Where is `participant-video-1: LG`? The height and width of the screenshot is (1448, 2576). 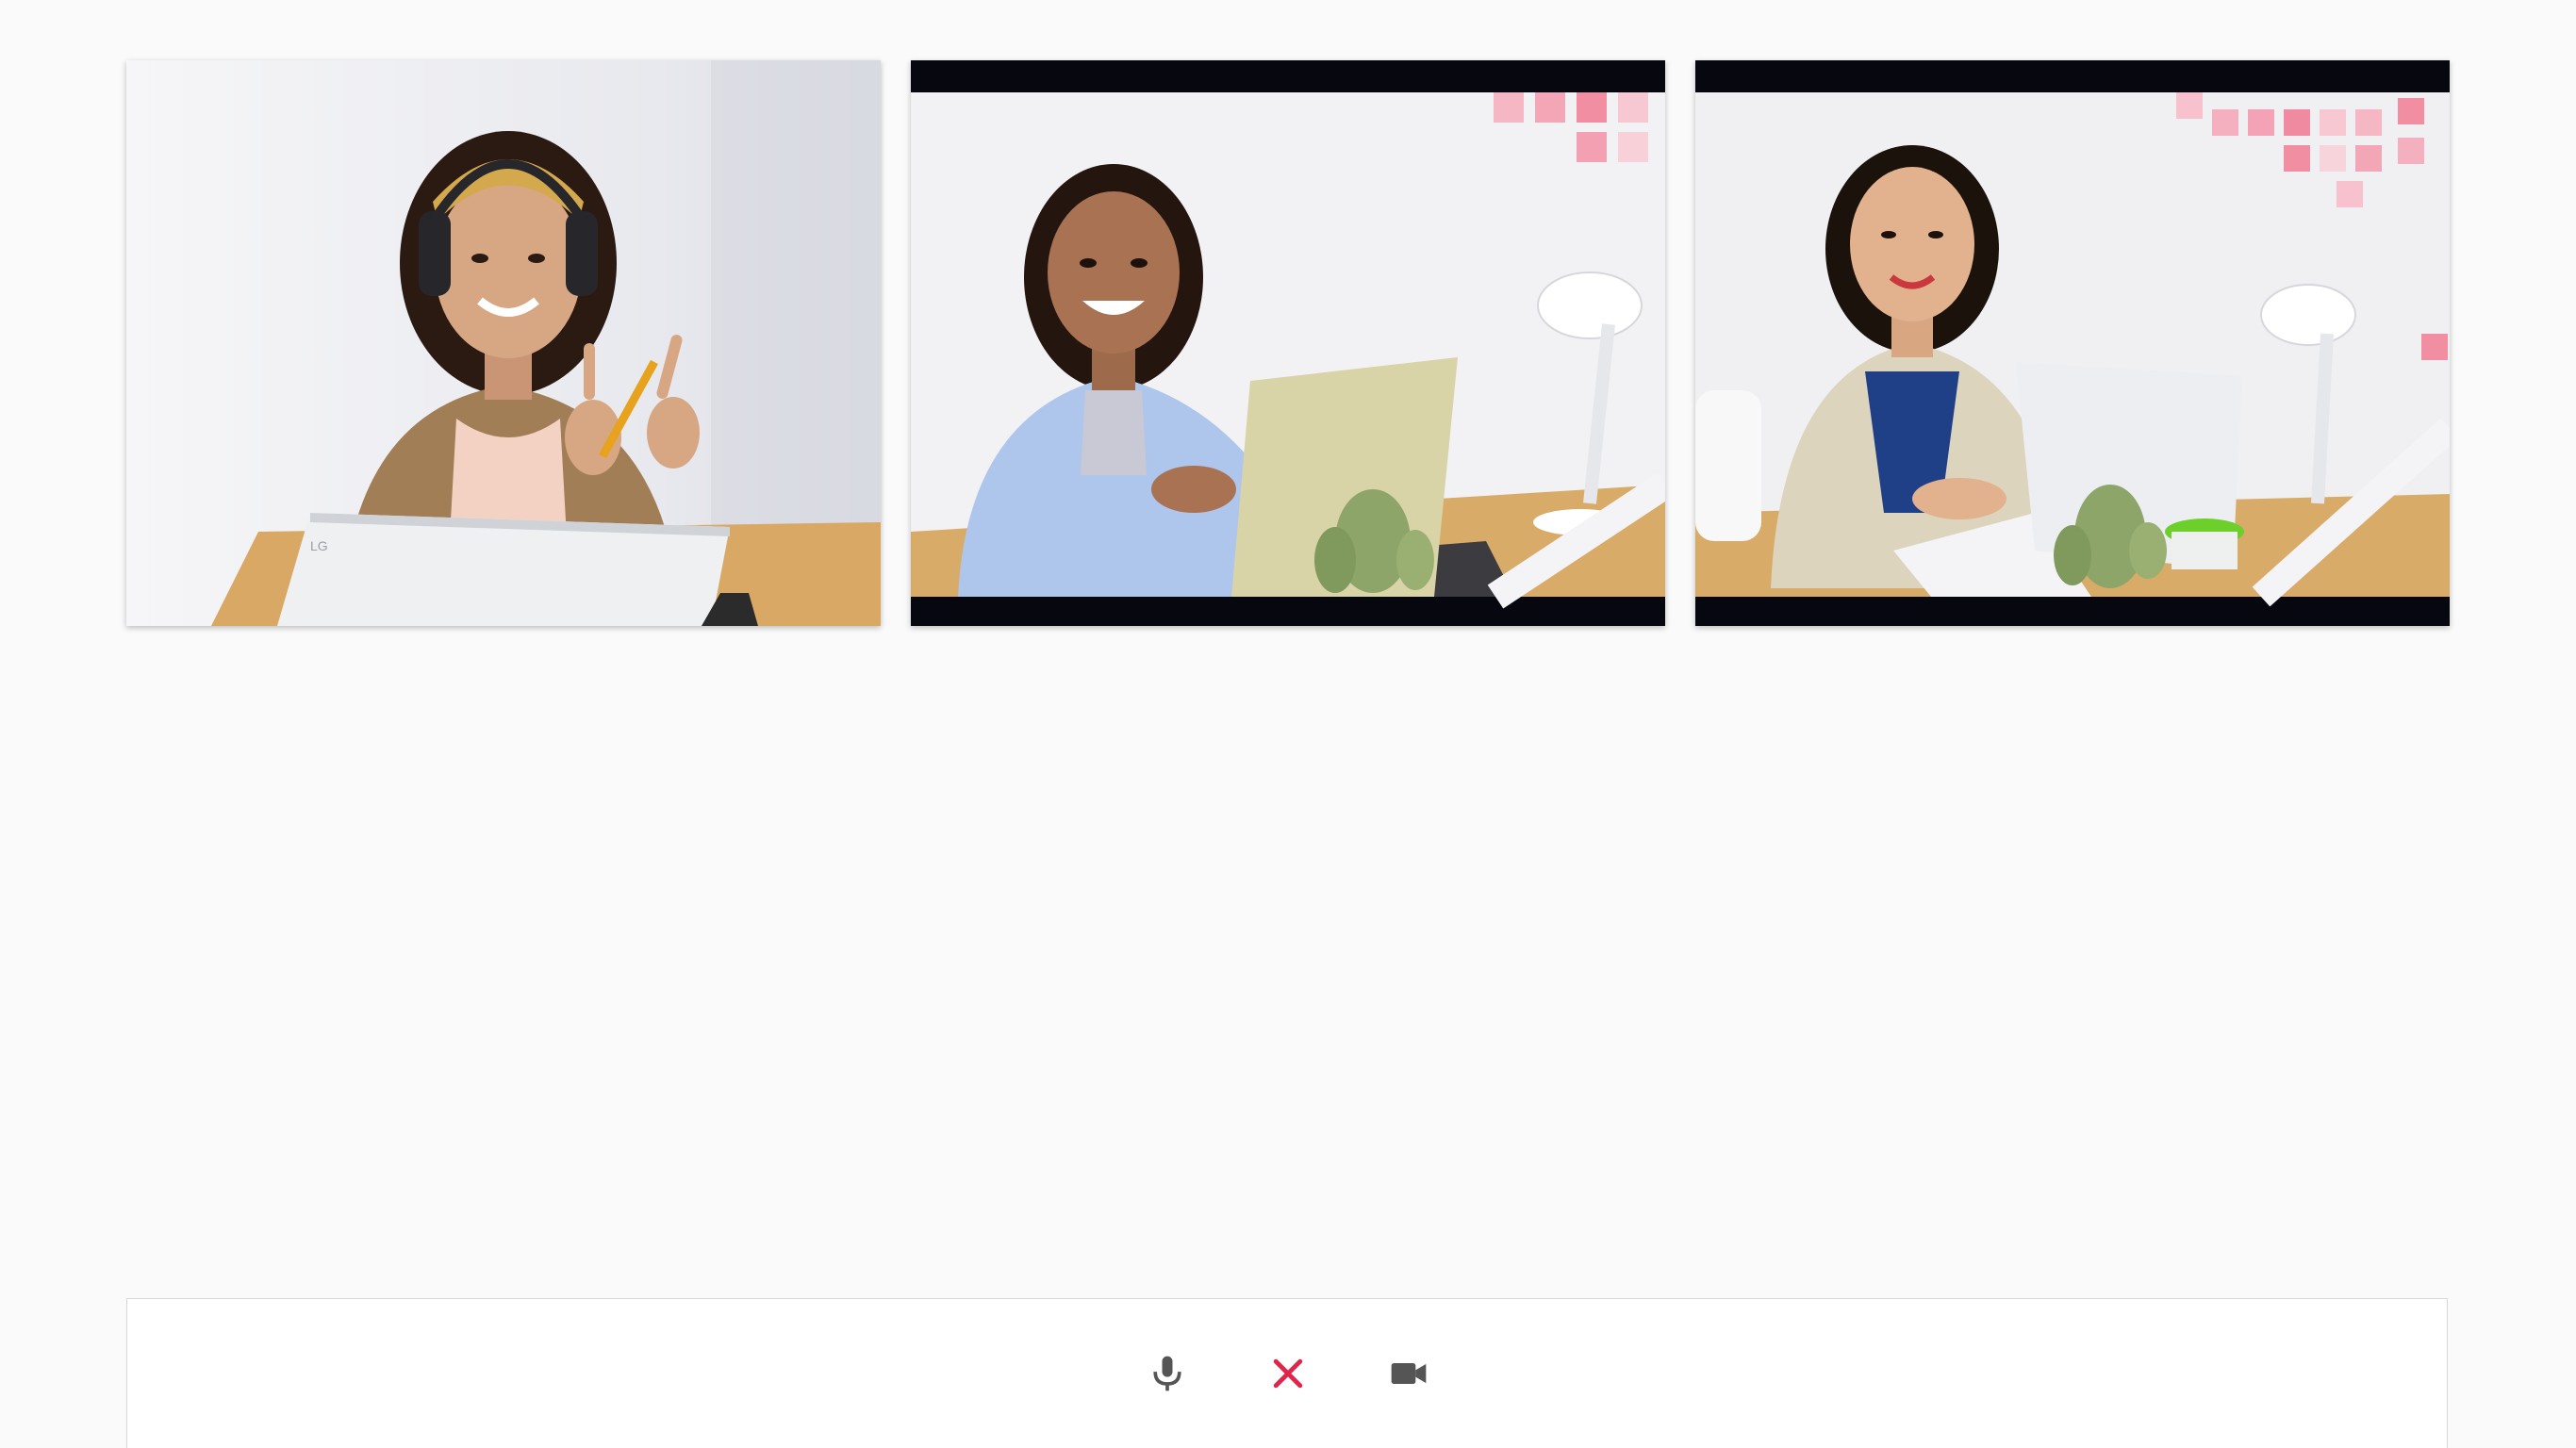 participant-video-1: LG is located at coordinates (503, 343).